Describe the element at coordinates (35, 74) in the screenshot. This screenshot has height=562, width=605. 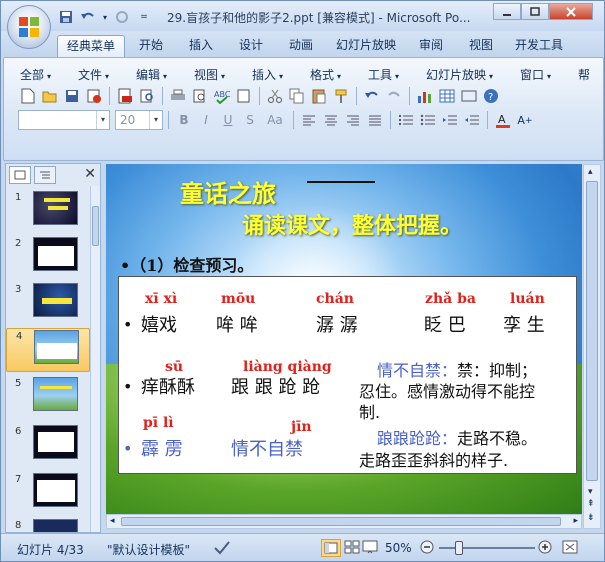
I see `menu-all: 全部 ▾` at that location.